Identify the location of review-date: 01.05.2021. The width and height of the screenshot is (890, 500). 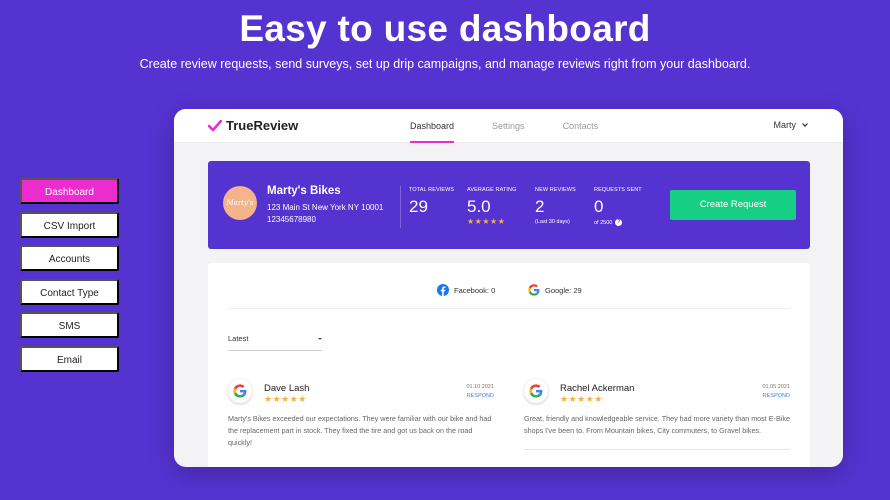
(776, 387).